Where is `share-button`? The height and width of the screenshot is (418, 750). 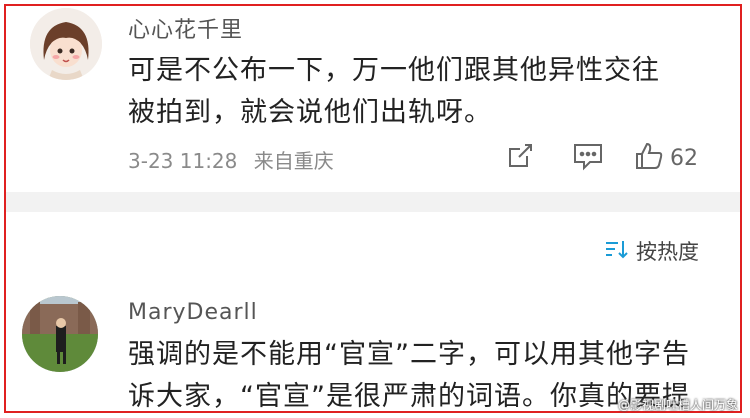 share-button is located at coordinates (520, 158).